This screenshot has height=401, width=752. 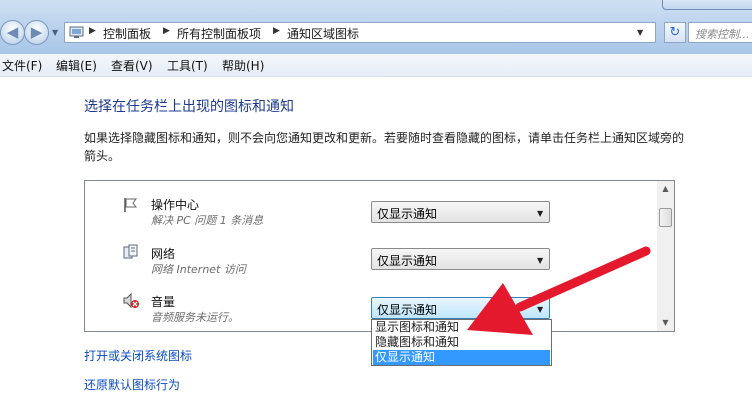 What do you see at coordinates (138, 355) in the screenshot?
I see `system-icons-link: 打开或关闭系统图标` at bounding box center [138, 355].